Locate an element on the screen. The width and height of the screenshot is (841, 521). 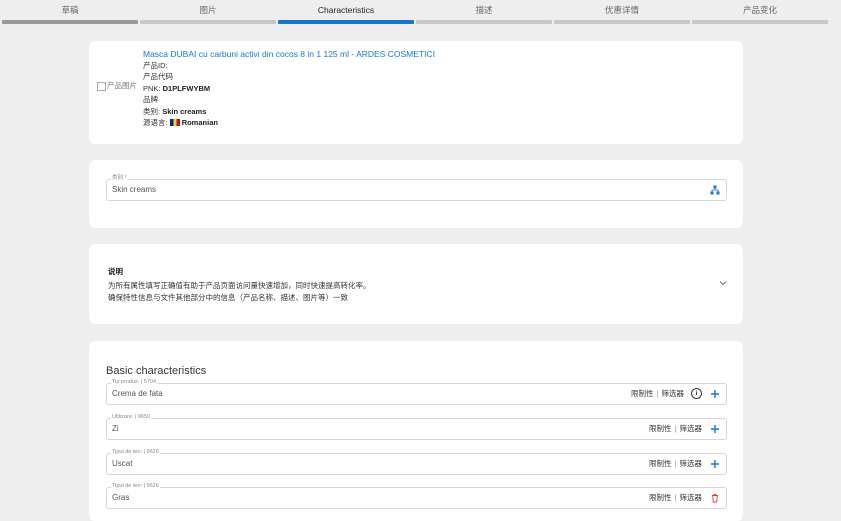
broken-image-icon is located at coordinates (101, 86).